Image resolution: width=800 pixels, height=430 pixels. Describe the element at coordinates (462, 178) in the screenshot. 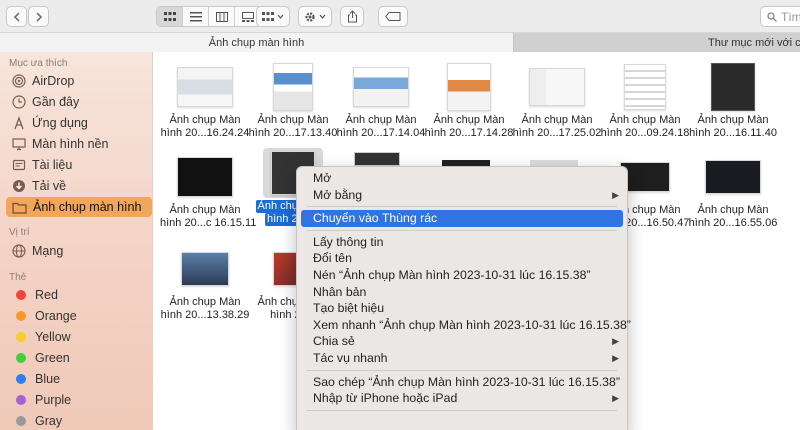

I see `menu-item-open: Mở` at that location.